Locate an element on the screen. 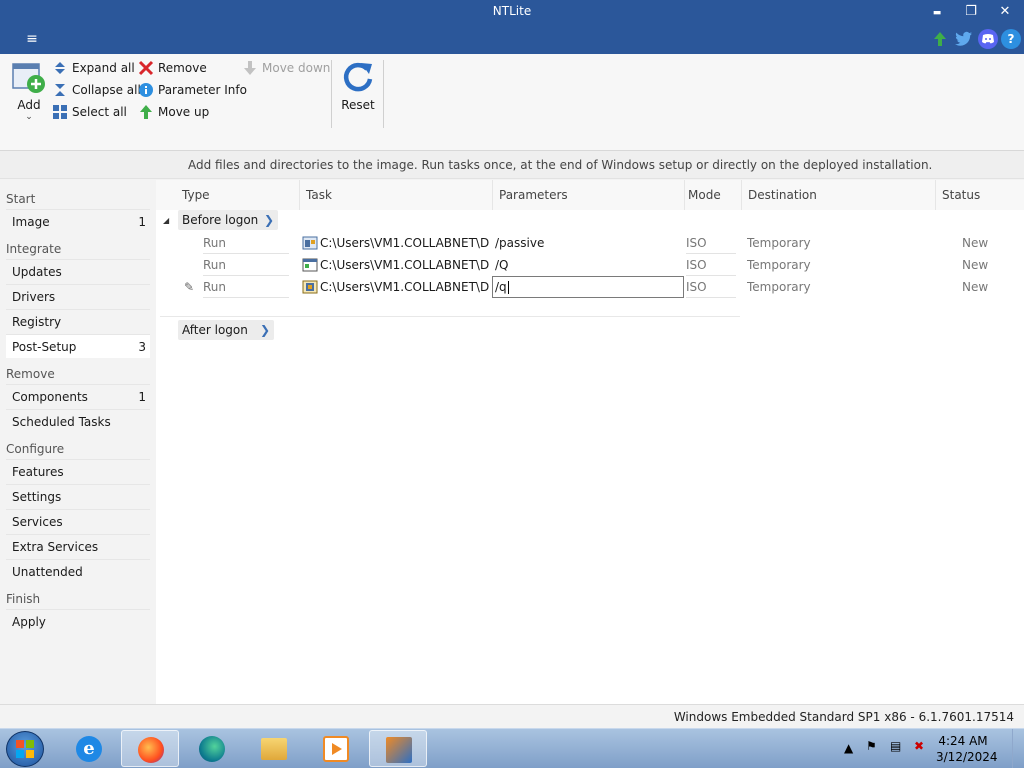 Image resolution: width=1024 pixels, height=768 pixels. column-header-status: Status is located at coordinates (977, 195).